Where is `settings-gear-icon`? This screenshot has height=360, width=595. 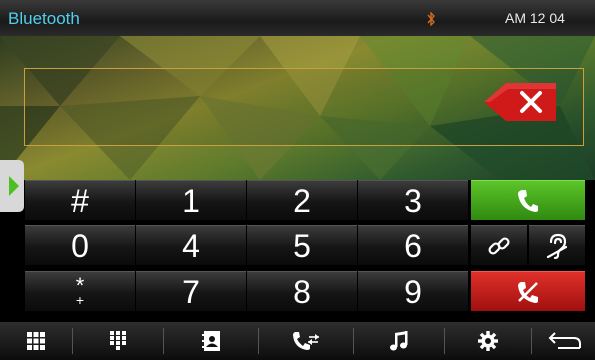 settings-gear-icon is located at coordinates (488, 341).